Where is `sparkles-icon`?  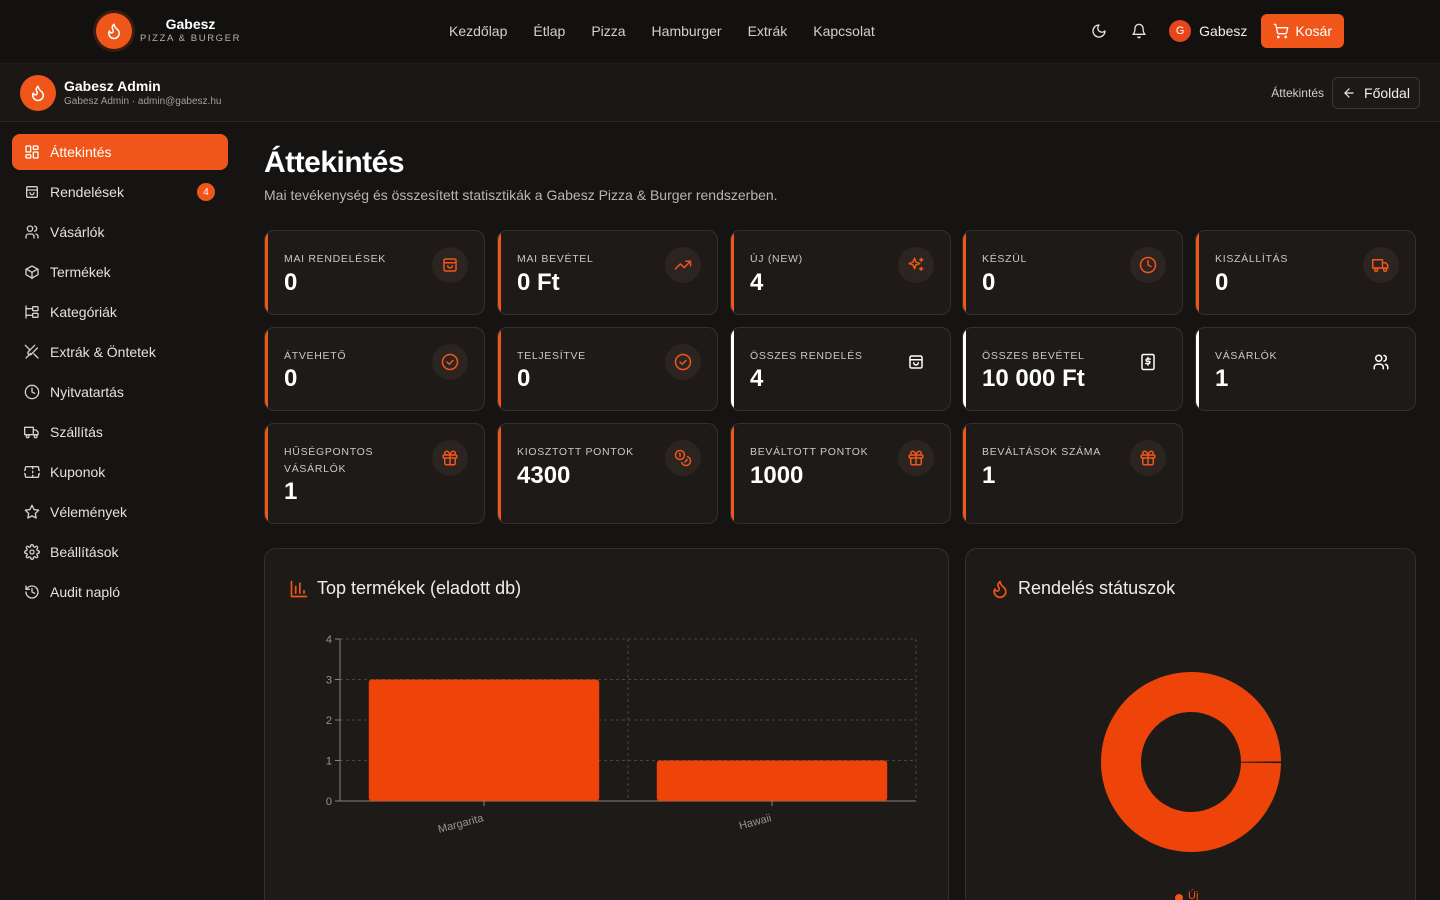 sparkles-icon is located at coordinates (916, 265).